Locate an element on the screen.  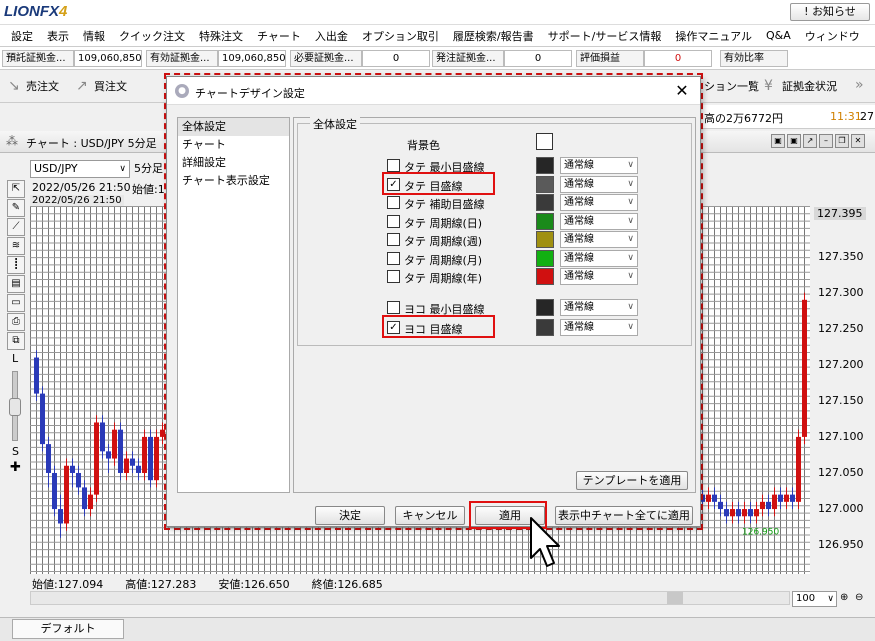
menu-item-2: 情報 is located at coordinates (94, 36).